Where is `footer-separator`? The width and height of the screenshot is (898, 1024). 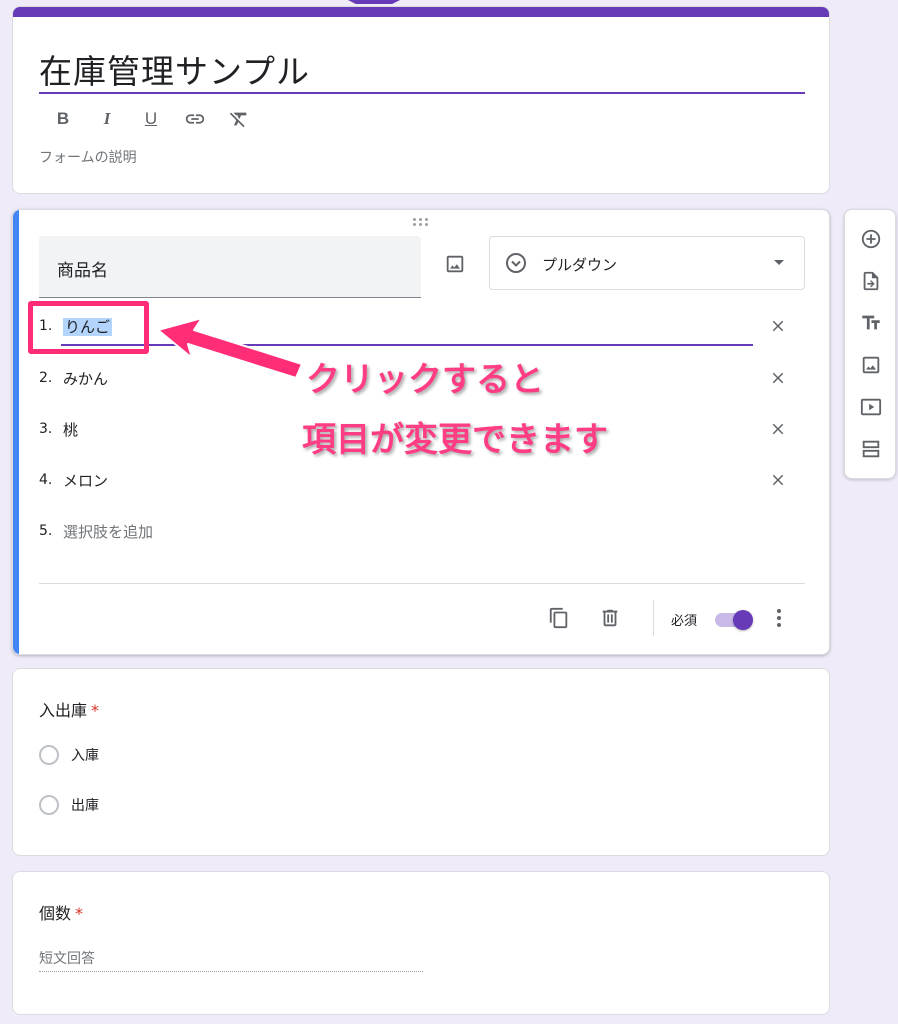
footer-separator is located at coordinates (653, 618).